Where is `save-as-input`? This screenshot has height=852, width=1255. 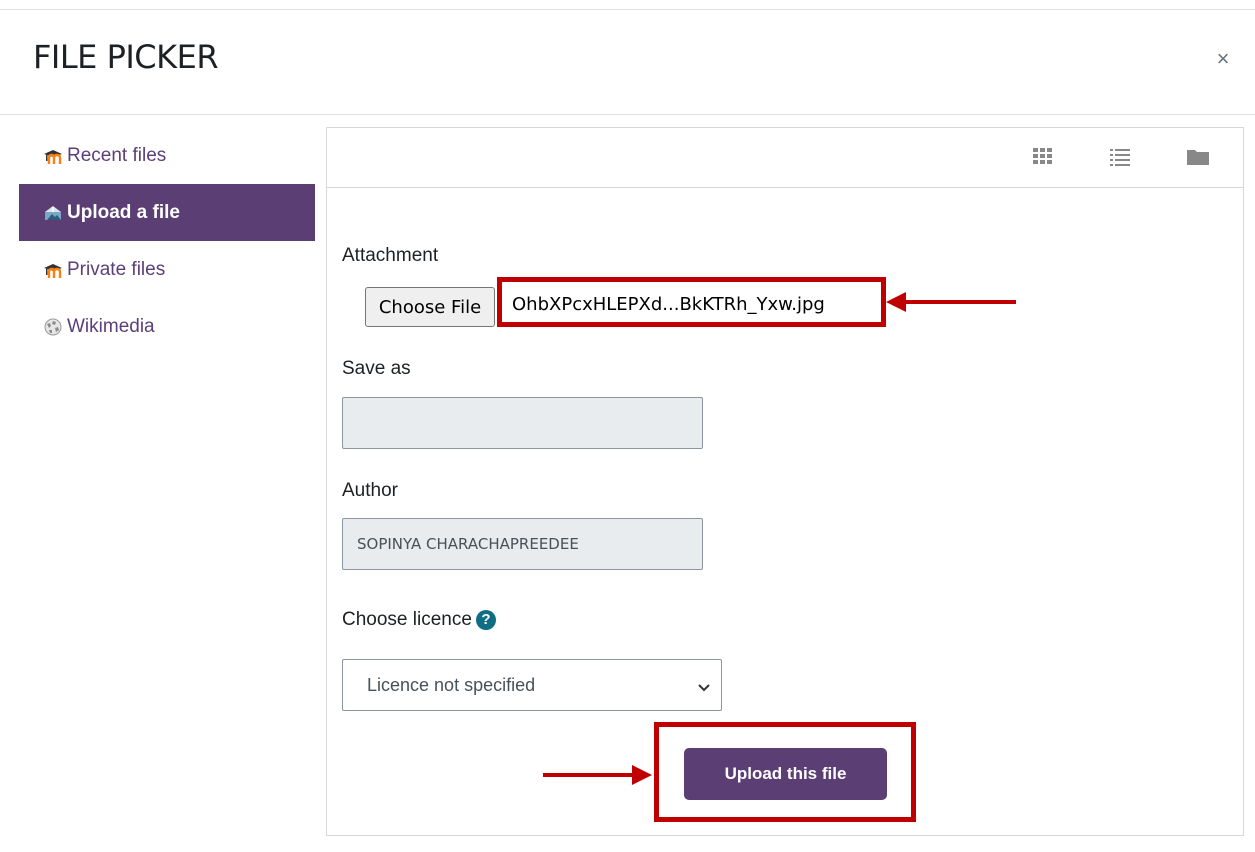
save-as-input is located at coordinates (522, 423).